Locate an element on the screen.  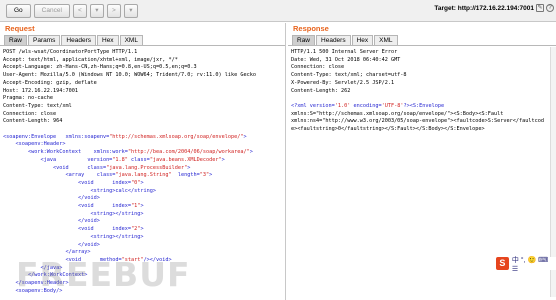
request-line: Content-Length: 964 is located at coordinates (33, 121).